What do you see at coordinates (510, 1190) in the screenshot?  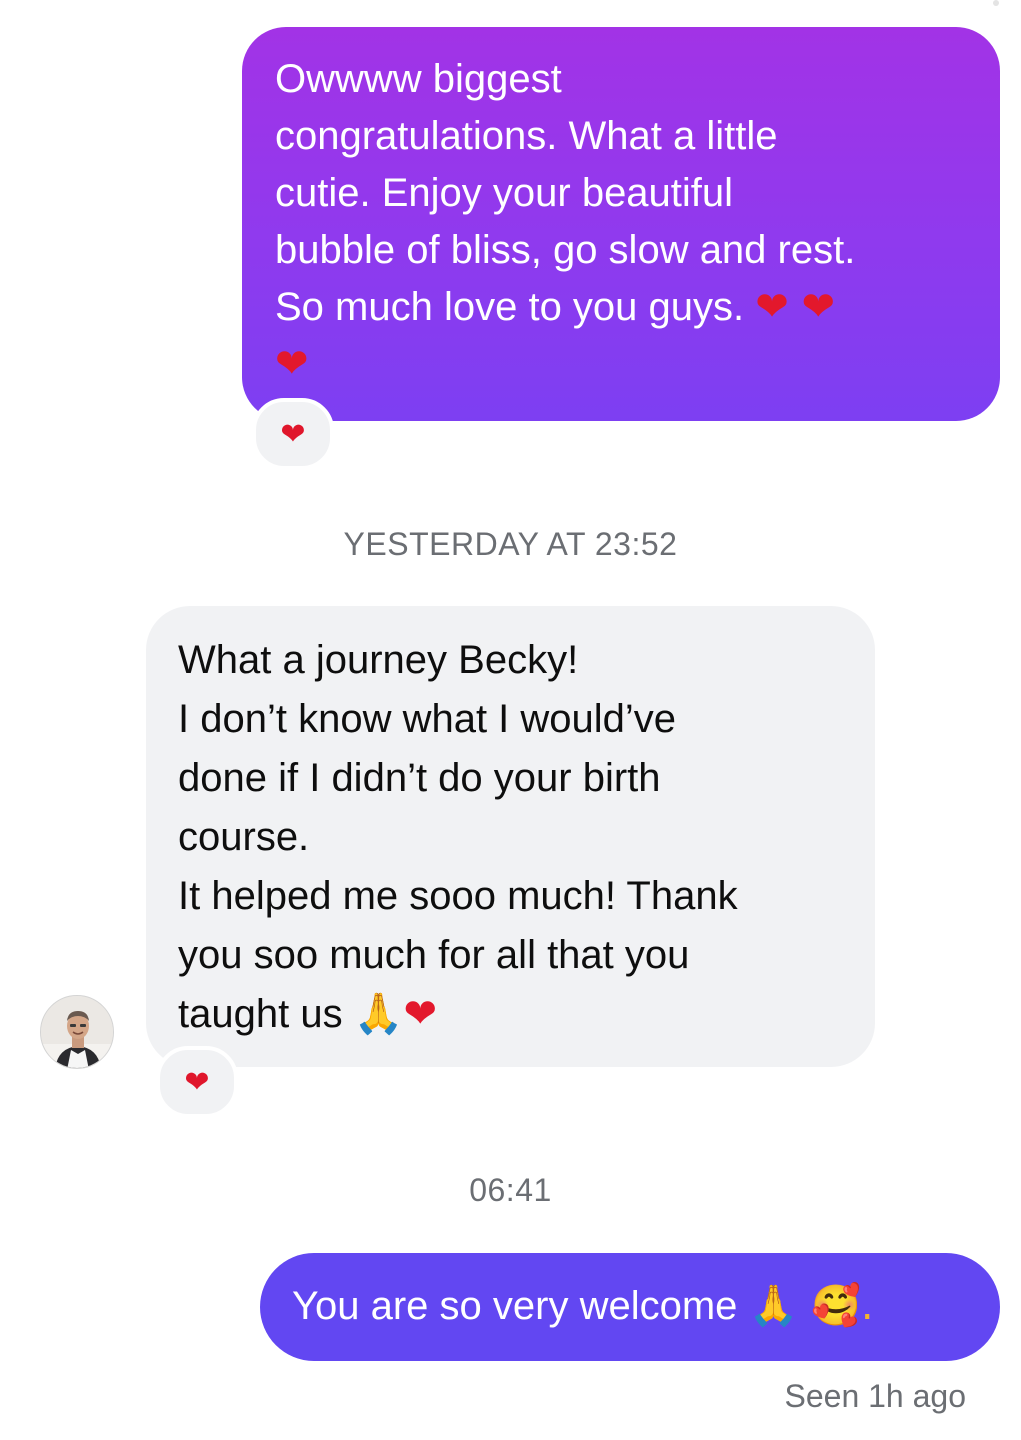 I see `timestamp-divider: 06:41` at bounding box center [510, 1190].